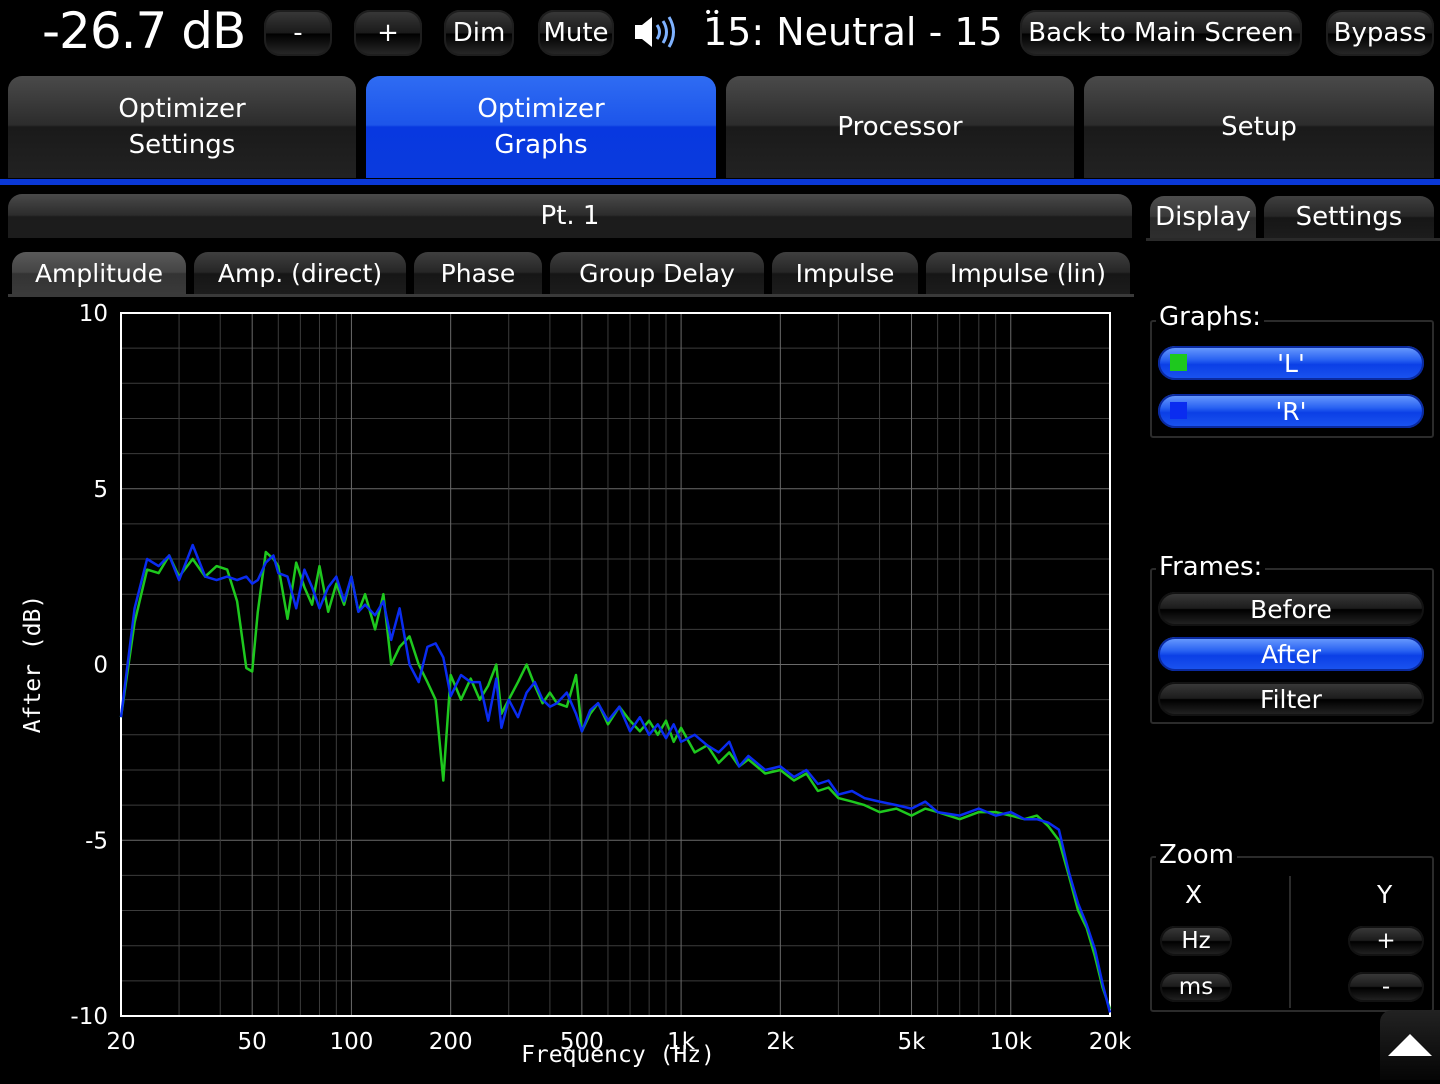  Describe the element at coordinates (1380, 33) in the screenshot. I see `bypass-button: Bypass` at that location.